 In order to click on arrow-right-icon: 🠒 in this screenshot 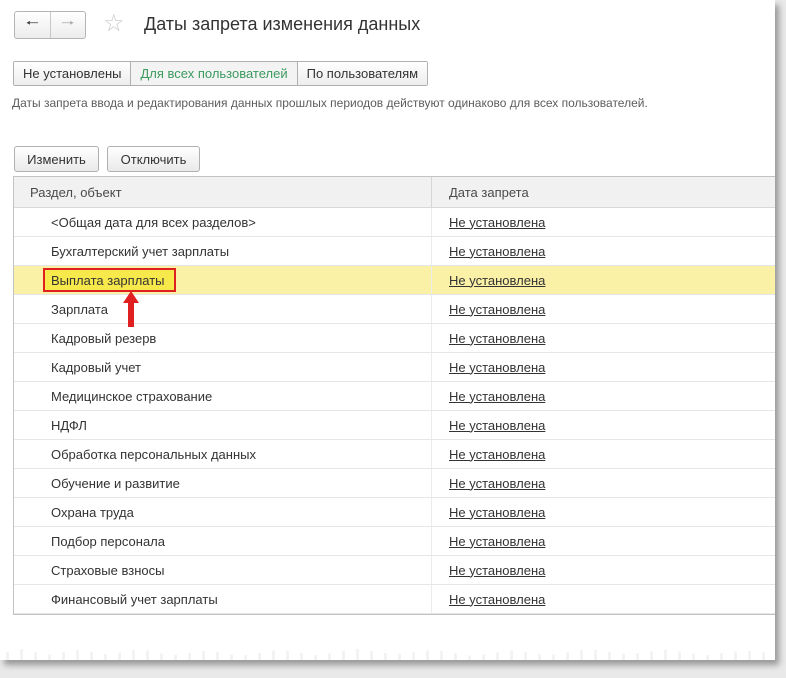, I will do `click(68, 23)`.